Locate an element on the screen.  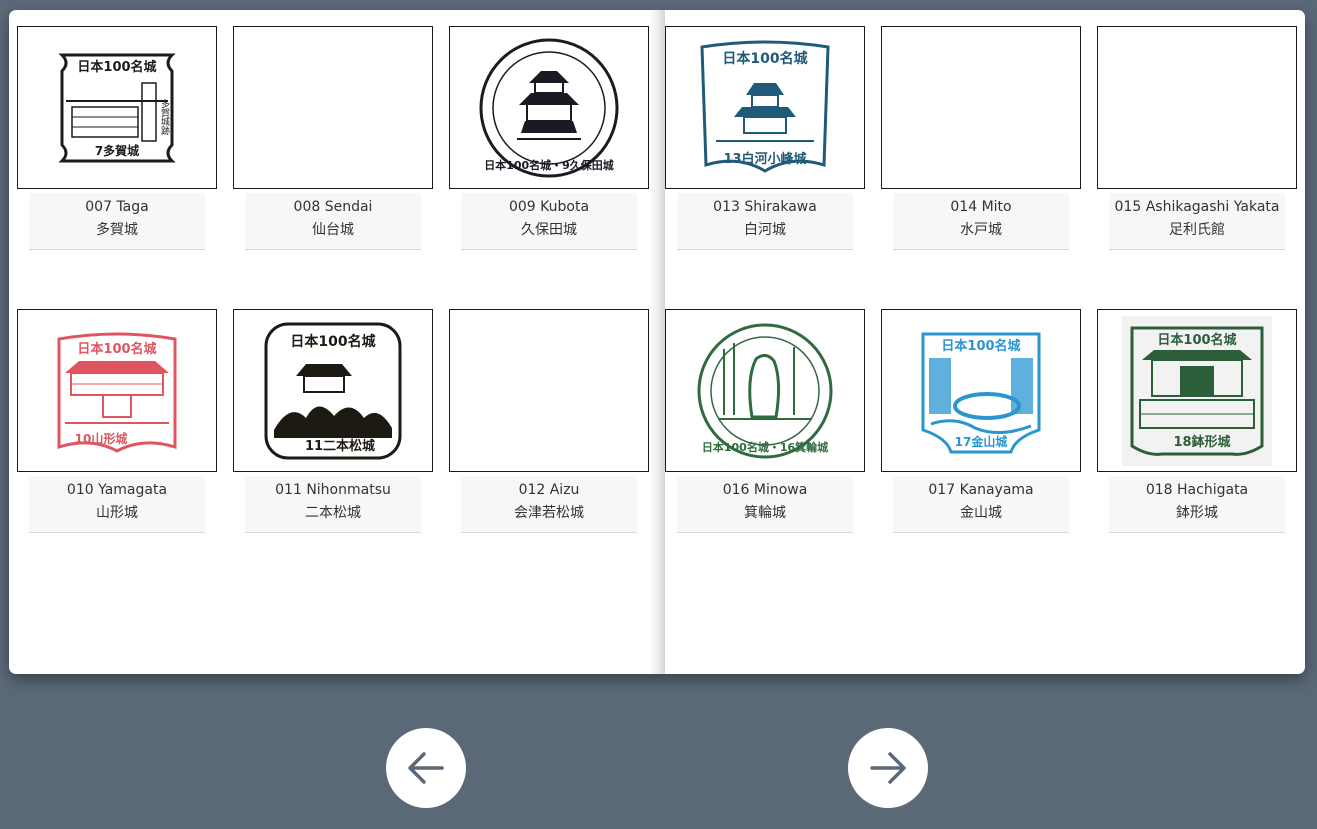
arrow-right-icon is located at coordinates (888, 768).